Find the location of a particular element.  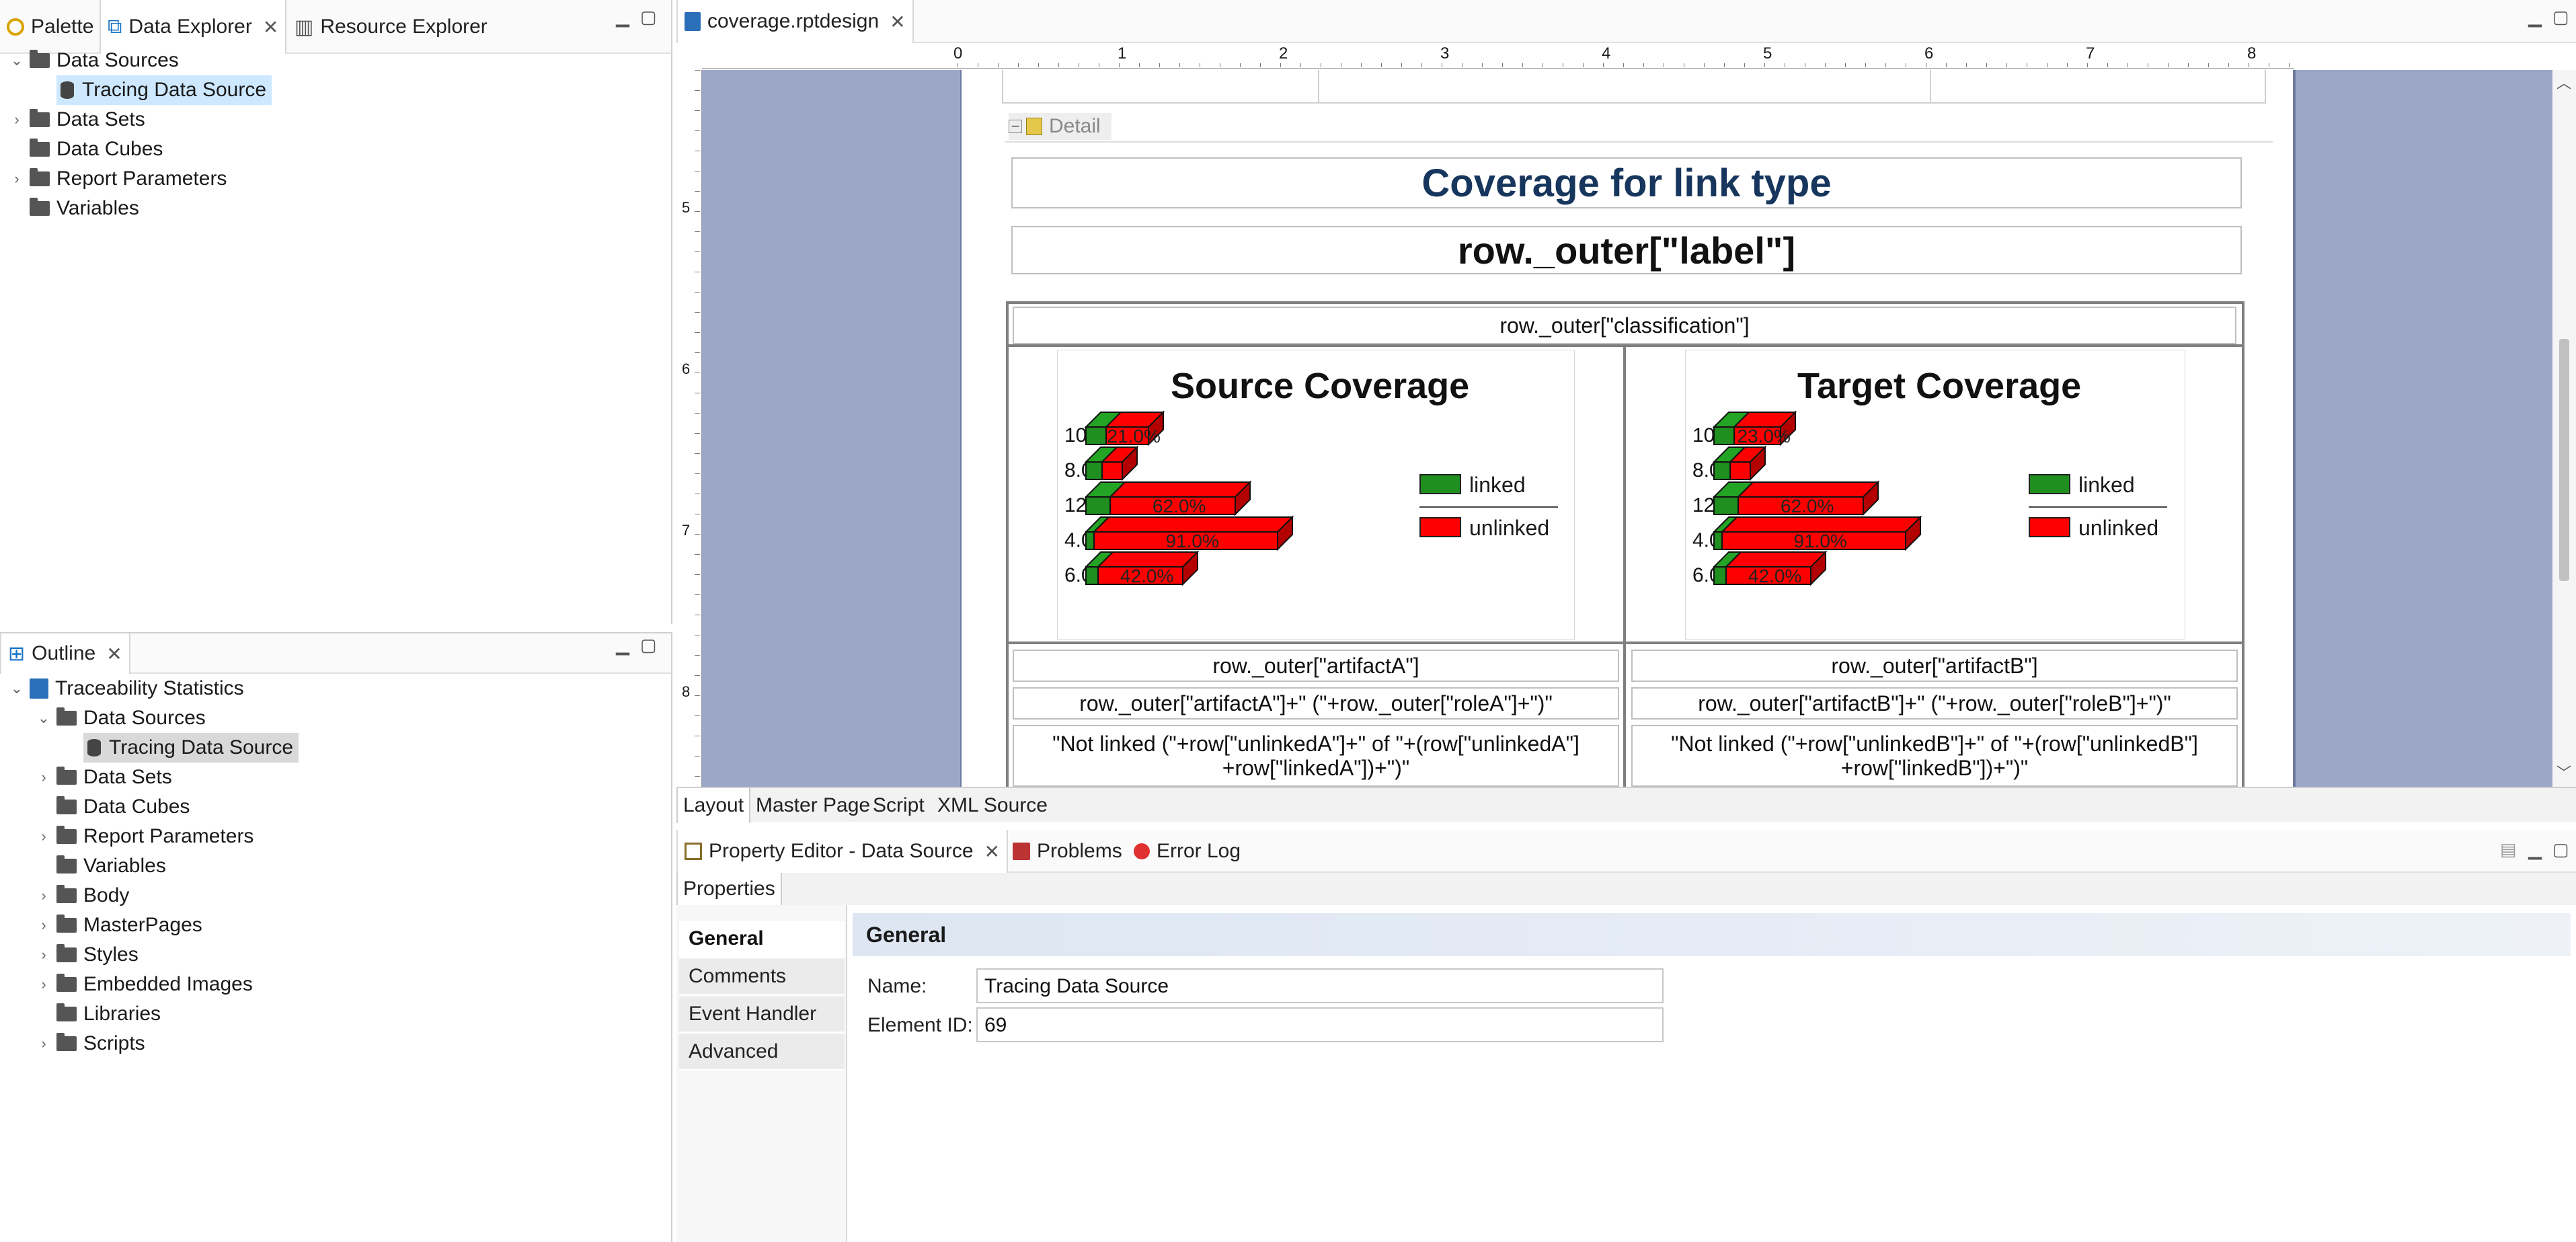

tab-properties: Properties is located at coordinates (729, 889).